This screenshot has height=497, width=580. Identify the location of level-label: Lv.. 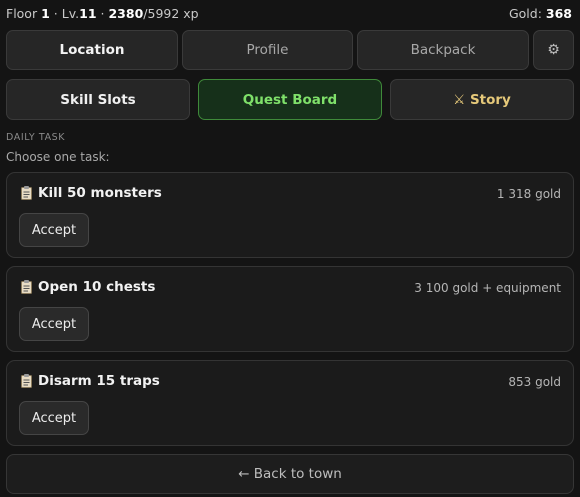
(70, 13).